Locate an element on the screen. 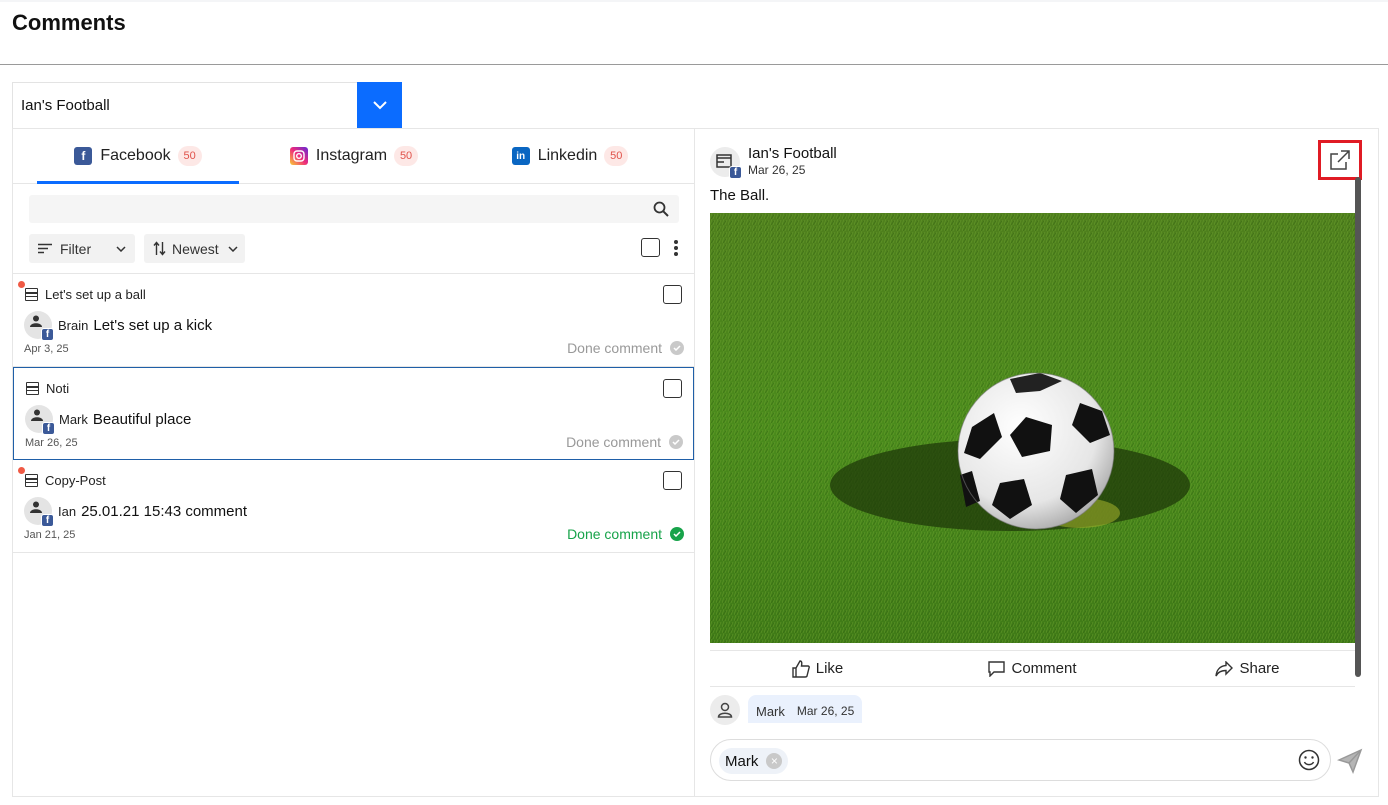 The height and width of the screenshot is (805, 1388). comment-icon is located at coordinates (997, 668).